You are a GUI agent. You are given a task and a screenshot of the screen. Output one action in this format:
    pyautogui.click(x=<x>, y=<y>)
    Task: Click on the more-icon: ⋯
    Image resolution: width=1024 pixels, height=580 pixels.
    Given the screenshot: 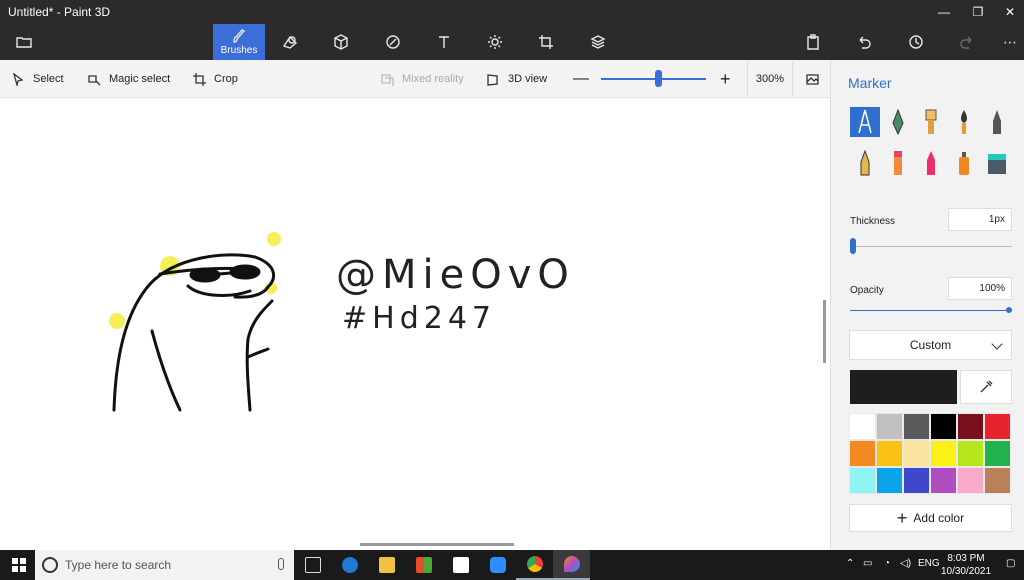 What is the action you would take?
    pyautogui.click(x=1008, y=42)
    